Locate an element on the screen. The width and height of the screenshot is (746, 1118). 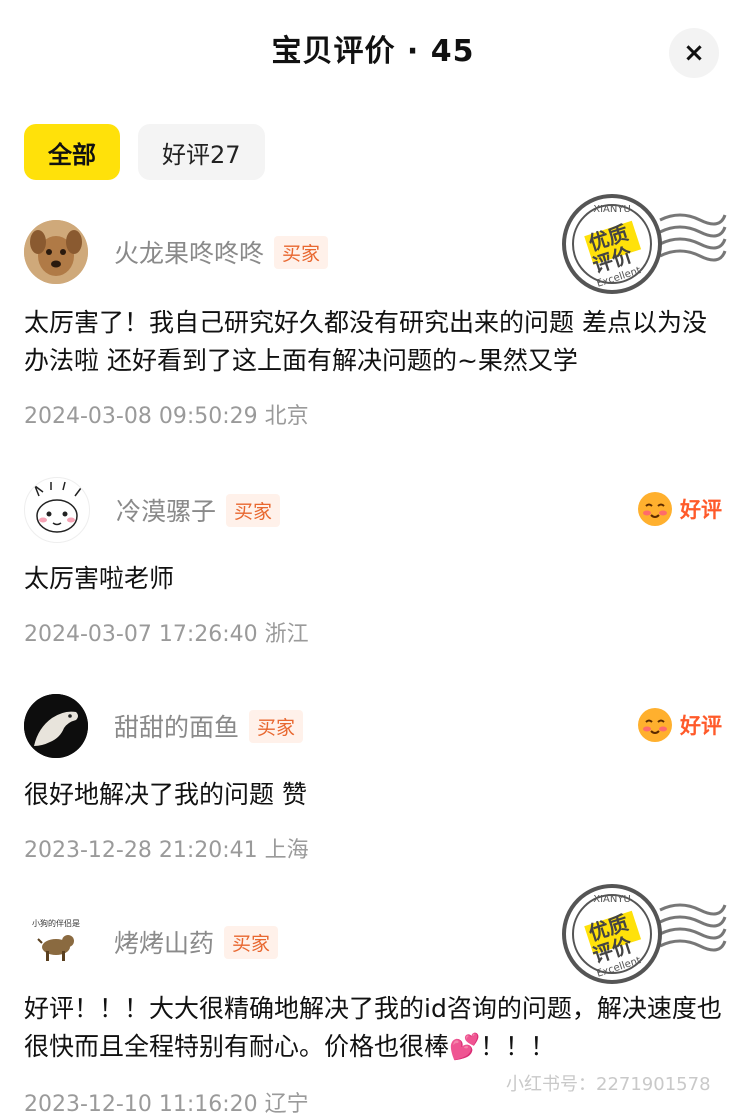
avatar: 小狗的伴侣是 is located at coordinates (56, 942).